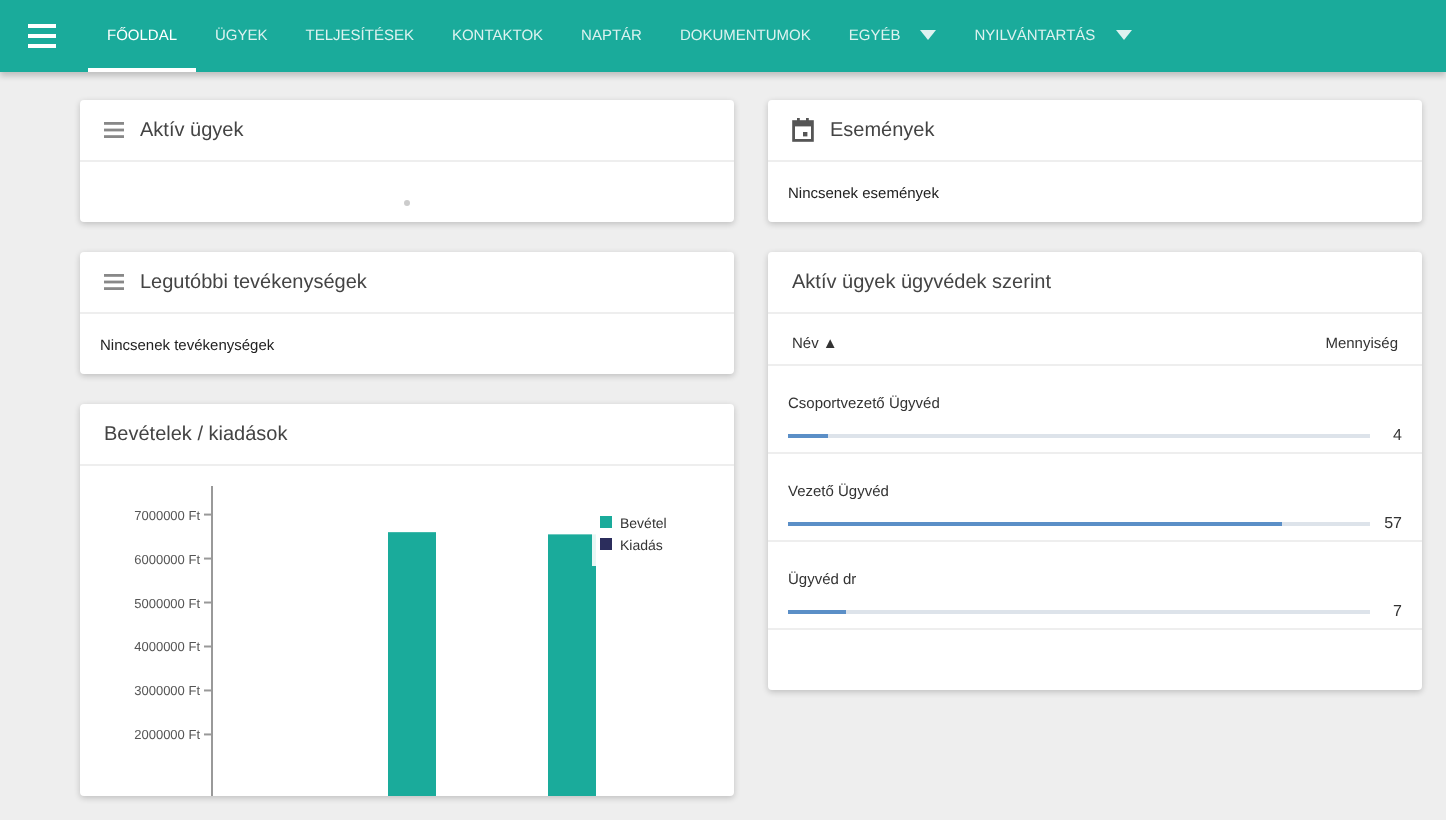 The image size is (1446, 820). Describe the element at coordinates (1392, 523) in the screenshot. I see `case-count: 57` at that location.